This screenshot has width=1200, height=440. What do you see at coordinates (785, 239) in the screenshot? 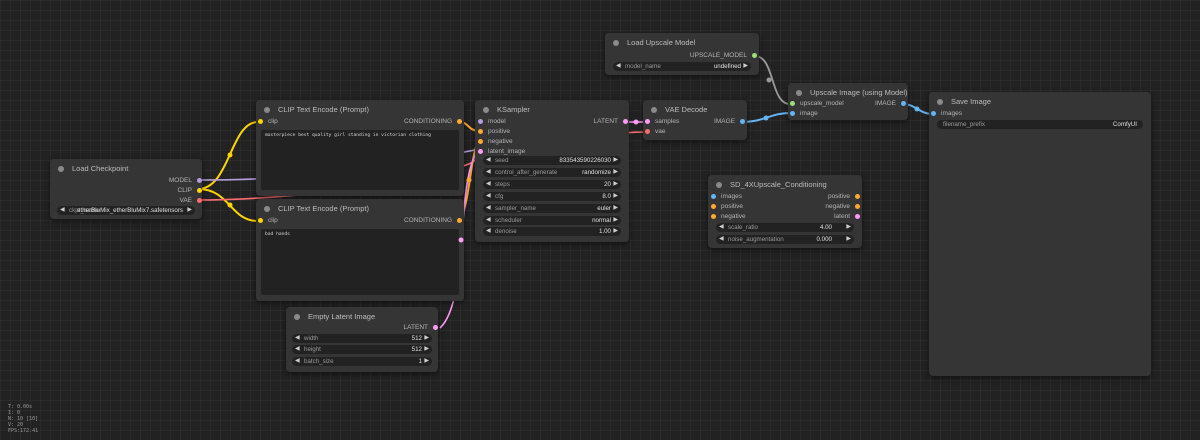
I see `noise-augmentation-widget: ◀ noise_augmentation 0.000 ▶` at bounding box center [785, 239].